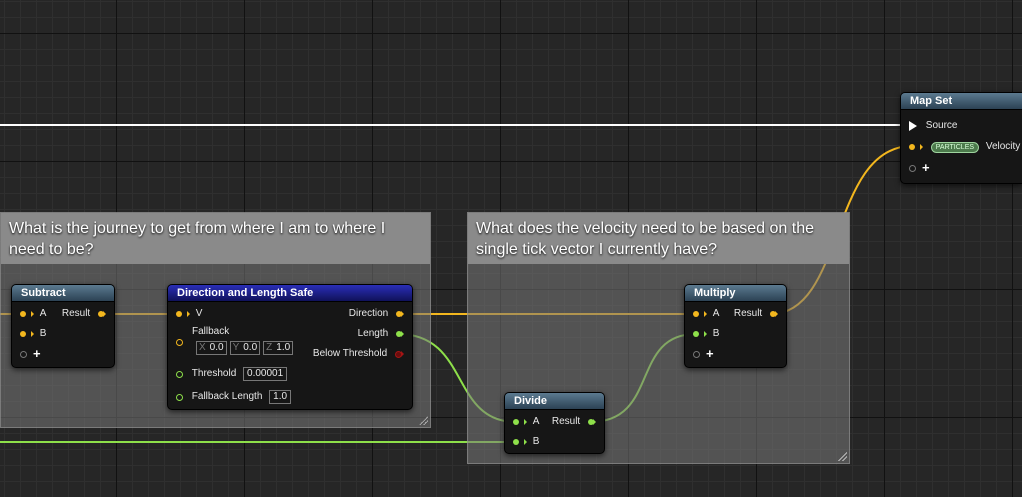  I want to click on pin-label: V, so click(199, 313).